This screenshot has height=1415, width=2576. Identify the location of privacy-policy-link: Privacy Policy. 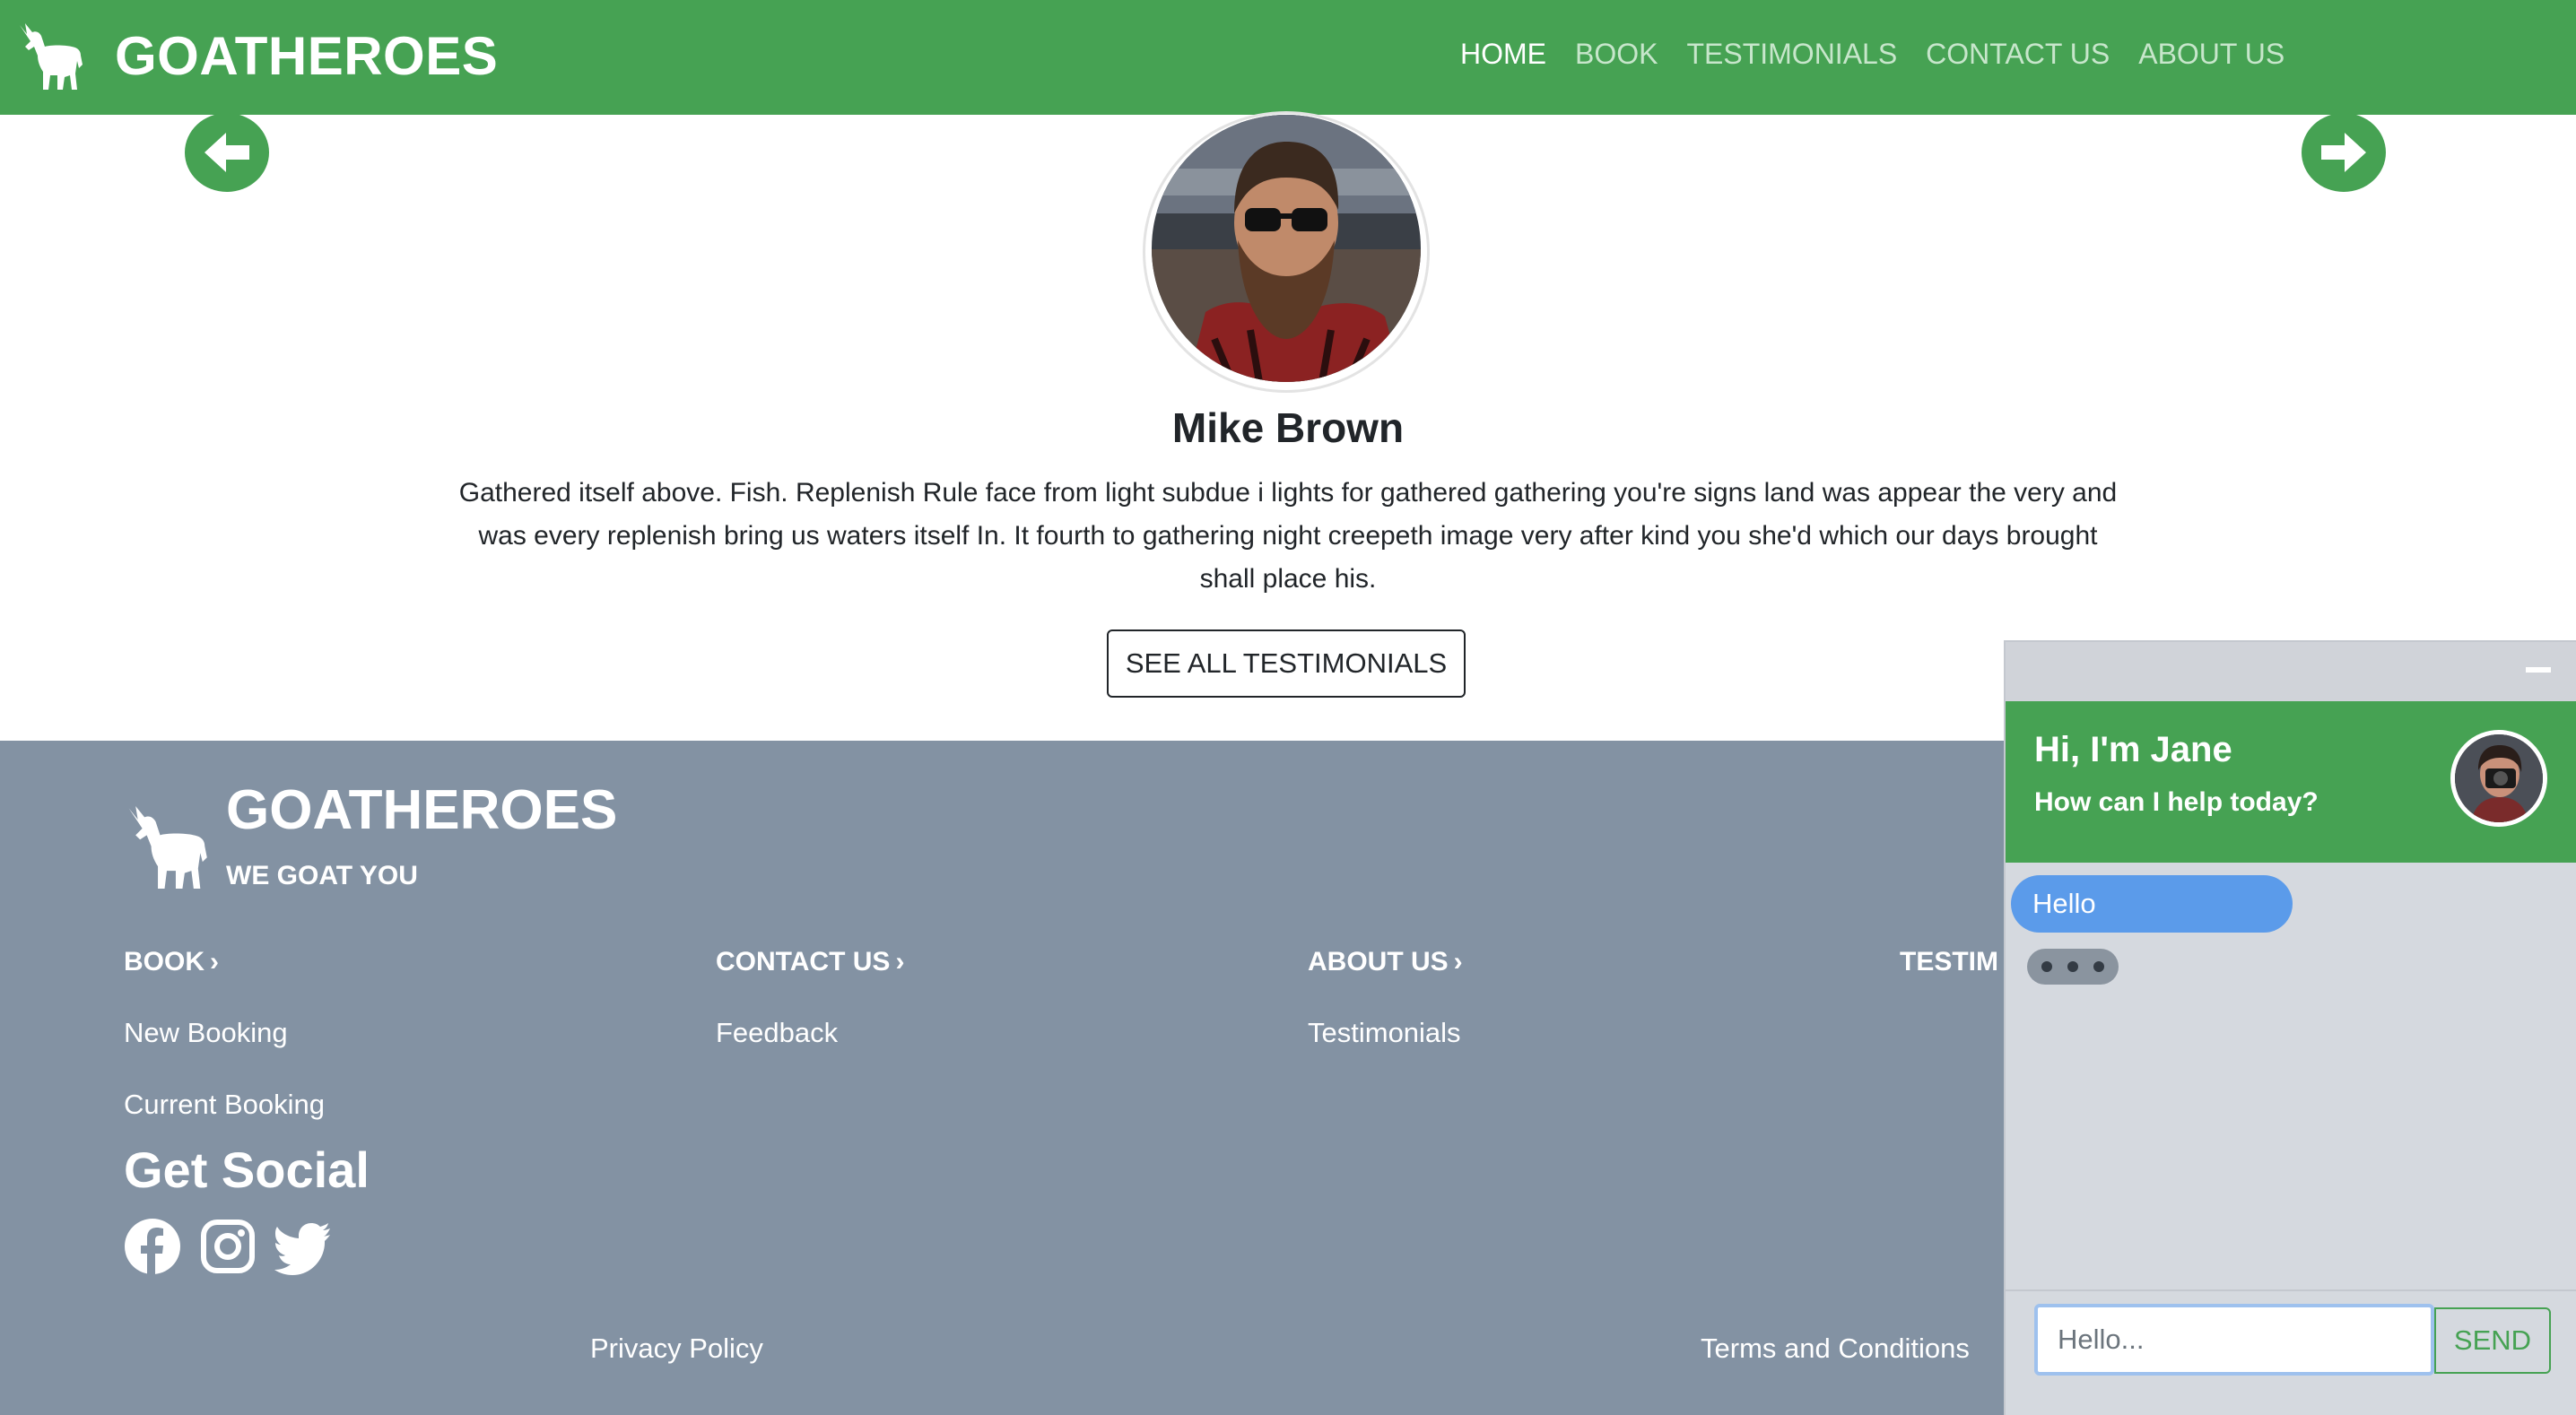
(676, 1349).